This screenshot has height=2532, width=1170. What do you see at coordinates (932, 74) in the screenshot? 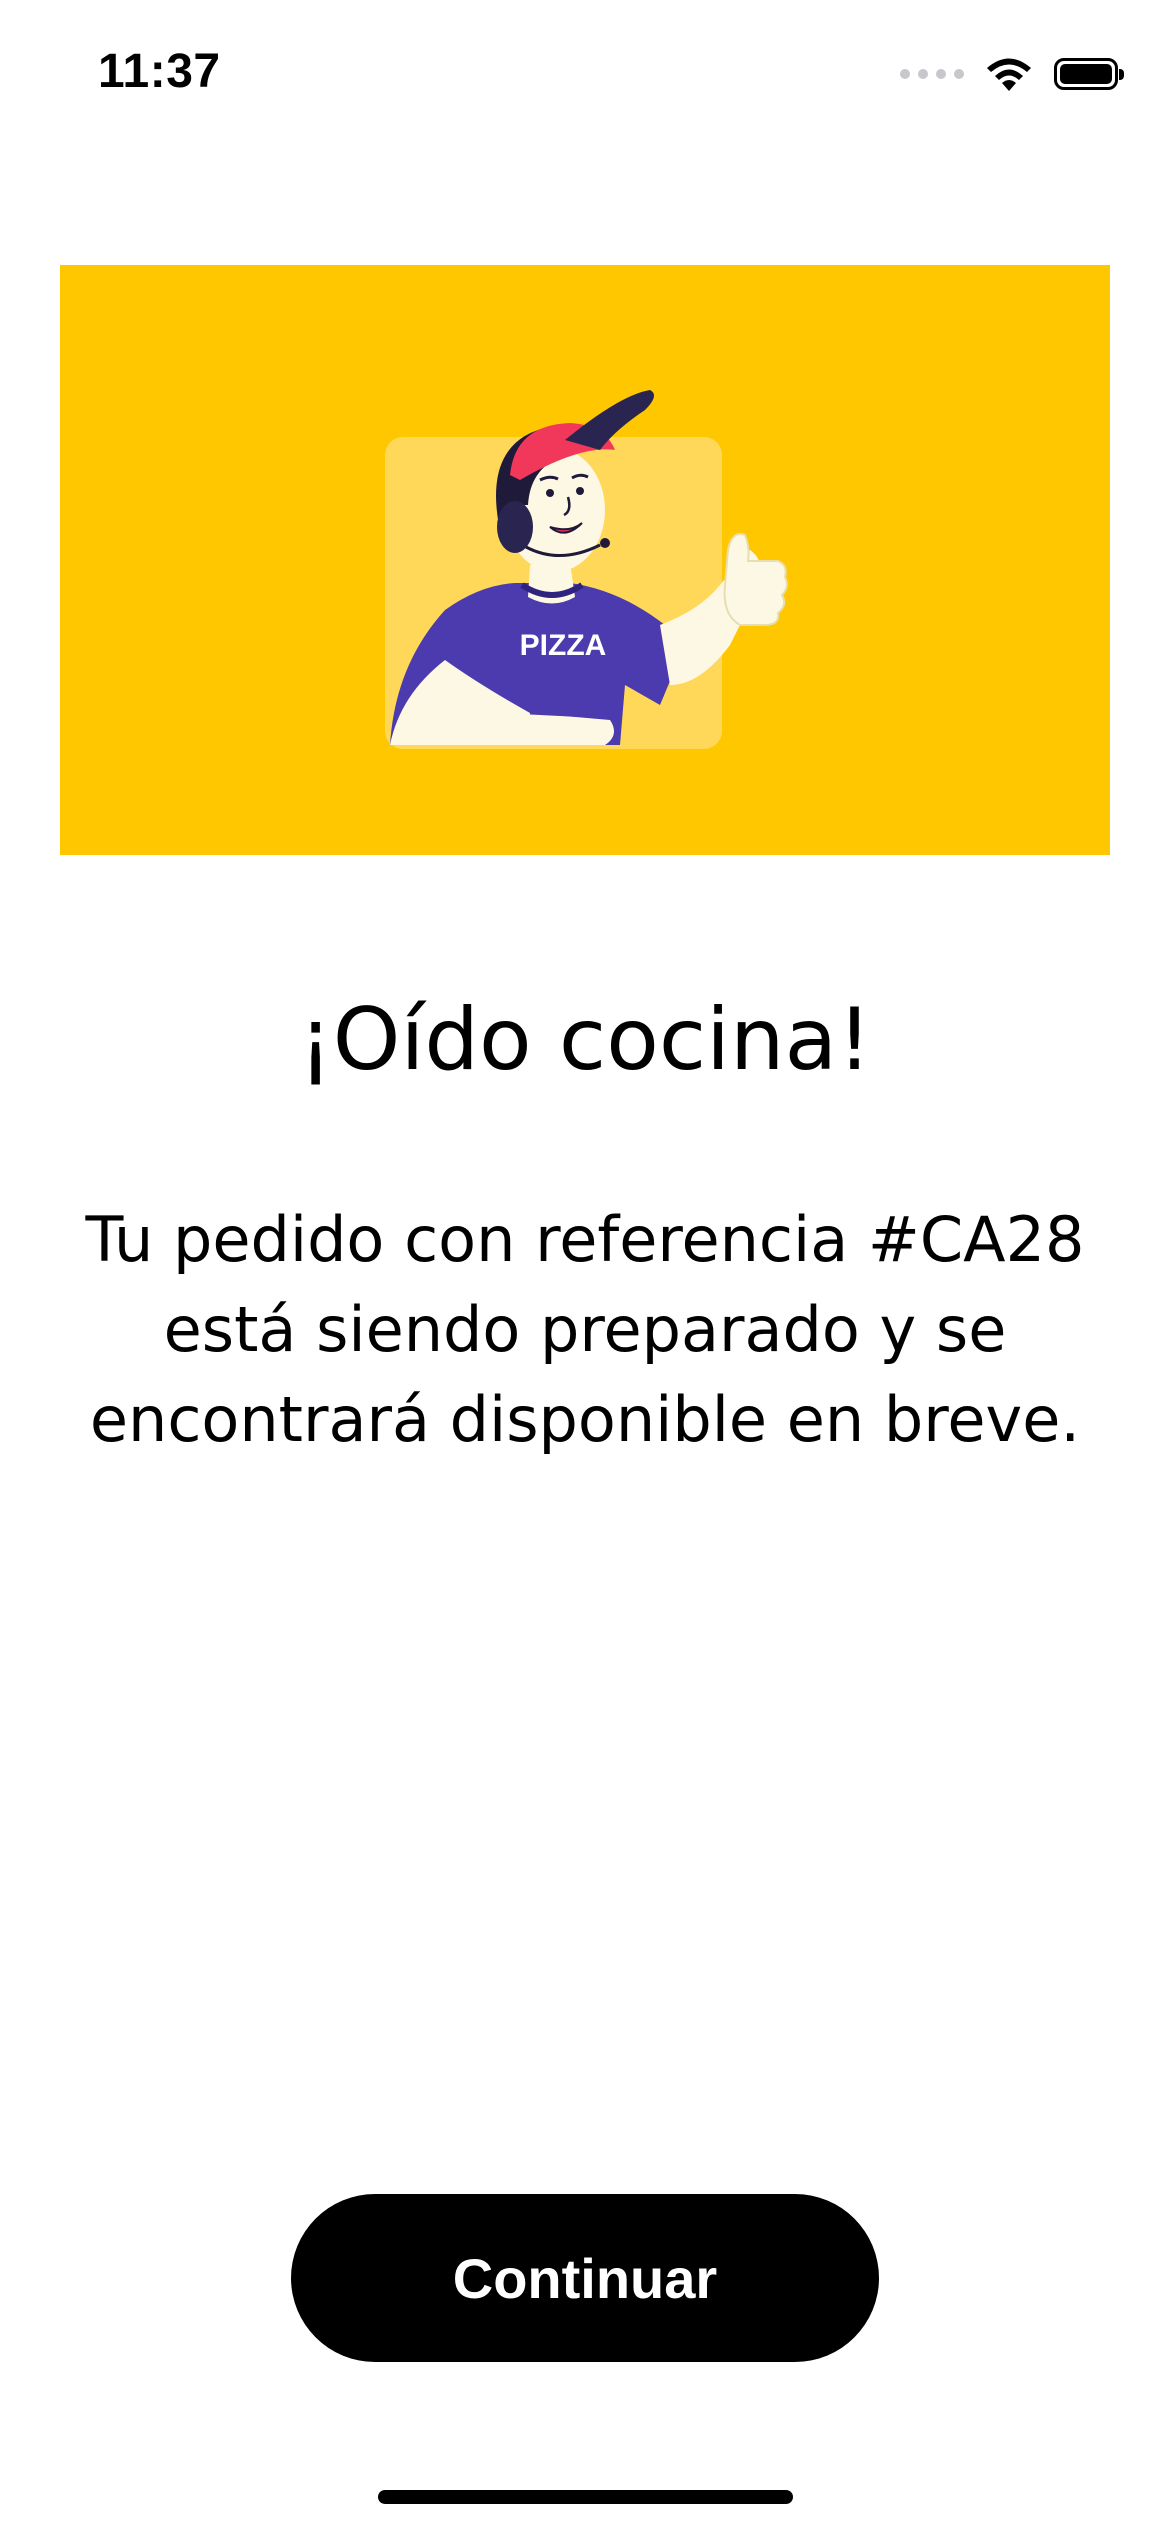
I see `cellular-signal-icon` at bounding box center [932, 74].